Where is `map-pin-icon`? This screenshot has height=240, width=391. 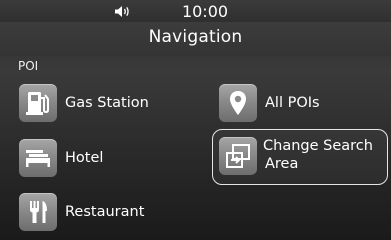
map-pin-icon is located at coordinates (238, 103).